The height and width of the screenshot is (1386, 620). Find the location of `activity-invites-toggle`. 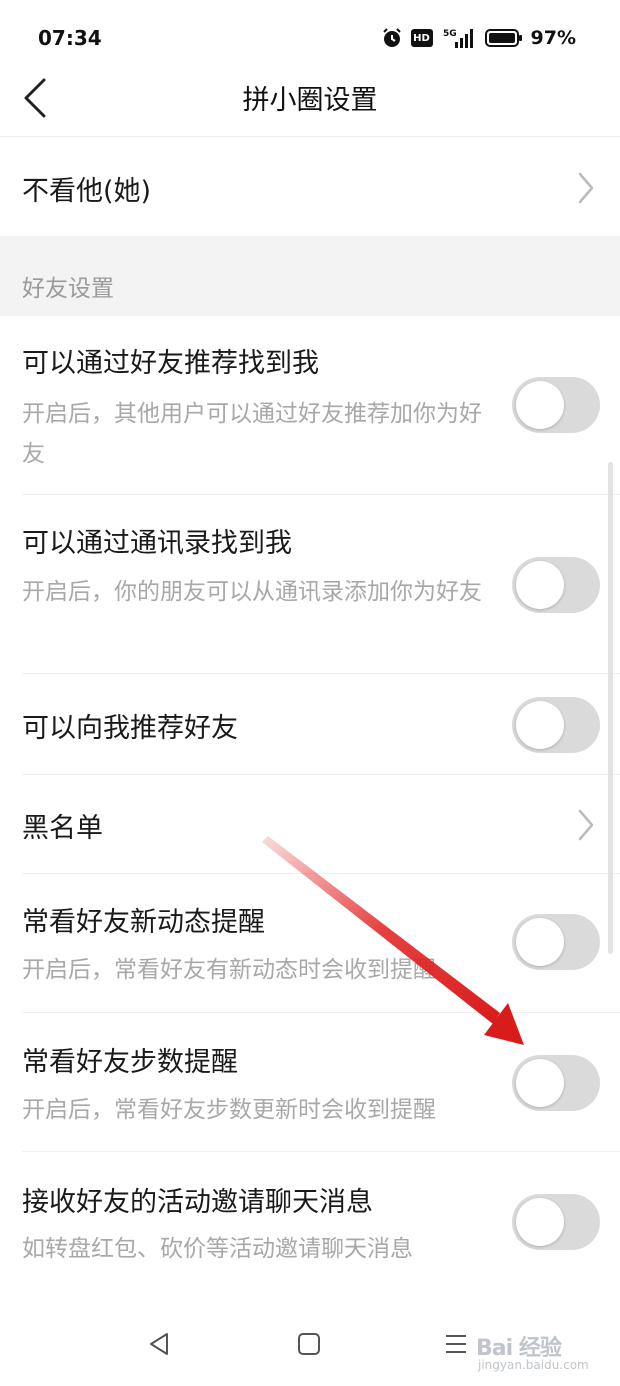

activity-invites-toggle is located at coordinates (556, 1222).